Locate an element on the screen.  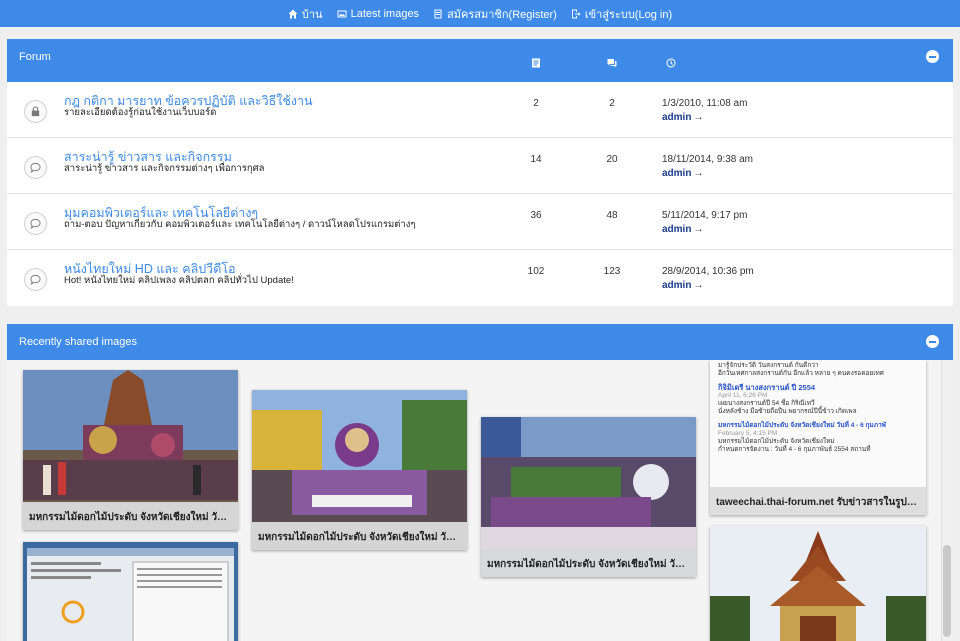
images-panel-title: Recently shared images is located at coordinates (78, 342).